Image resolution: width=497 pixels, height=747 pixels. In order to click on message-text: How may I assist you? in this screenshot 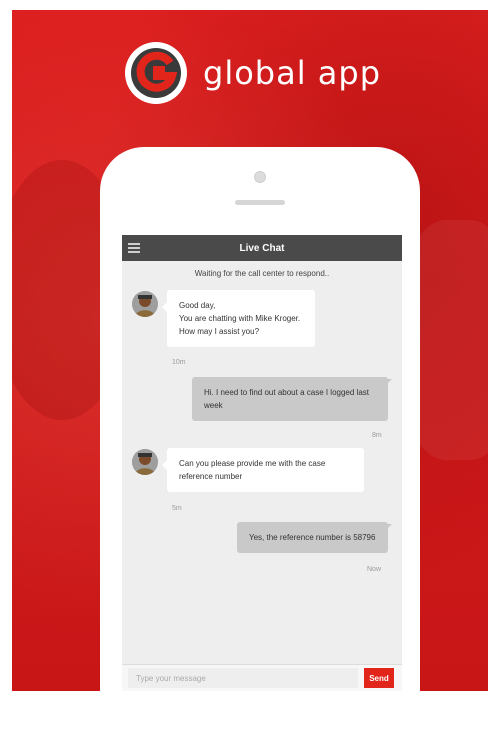, I will do `click(219, 331)`.